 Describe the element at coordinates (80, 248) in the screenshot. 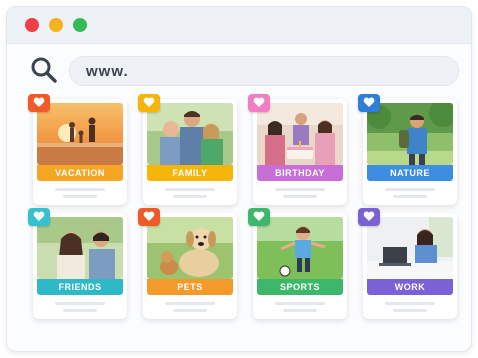

I see `friends-photo` at that location.